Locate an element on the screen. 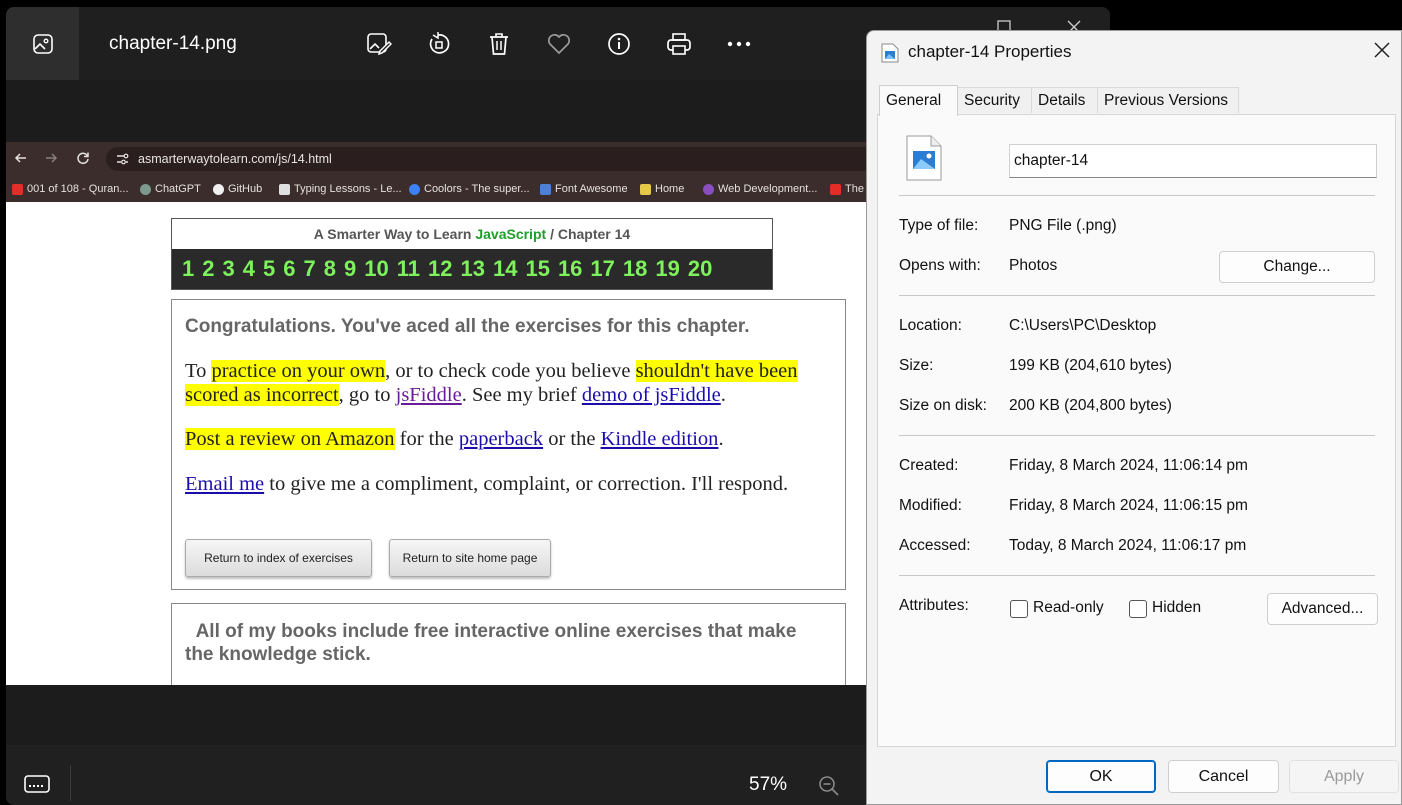 The width and height of the screenshot is (1402, 805). chatgpt-icon is located at coordinates (145, 189).